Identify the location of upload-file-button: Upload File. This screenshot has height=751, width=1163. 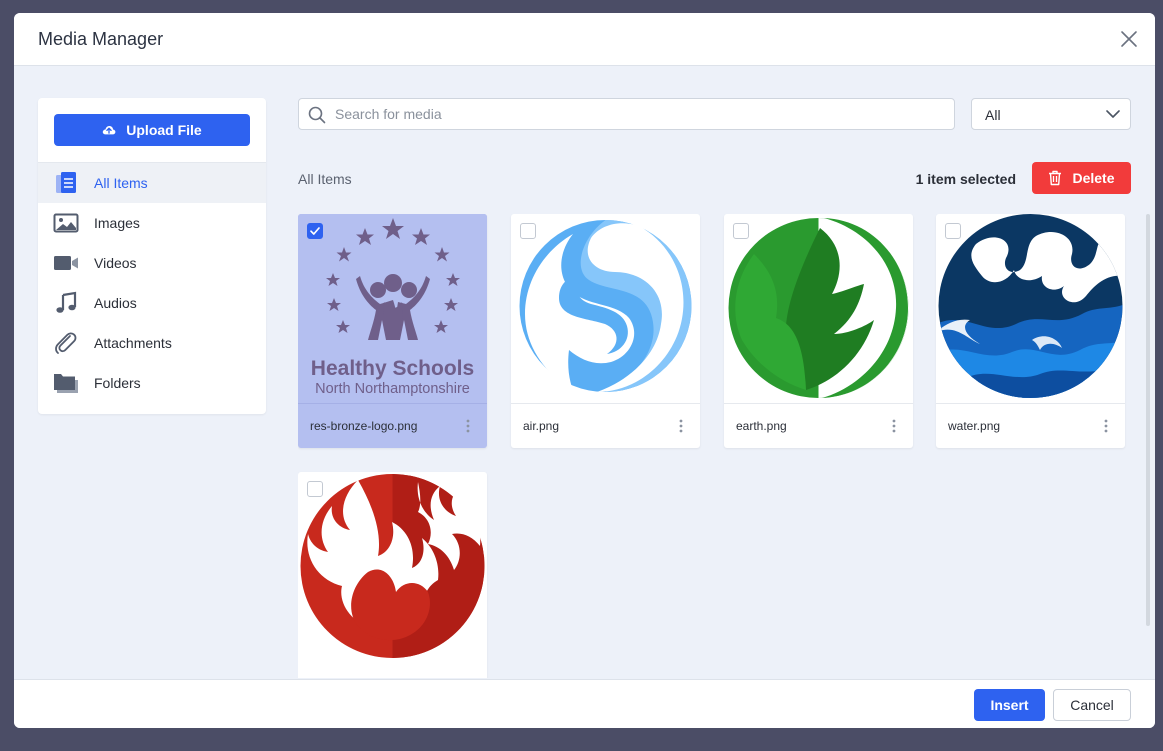
(152, 130).